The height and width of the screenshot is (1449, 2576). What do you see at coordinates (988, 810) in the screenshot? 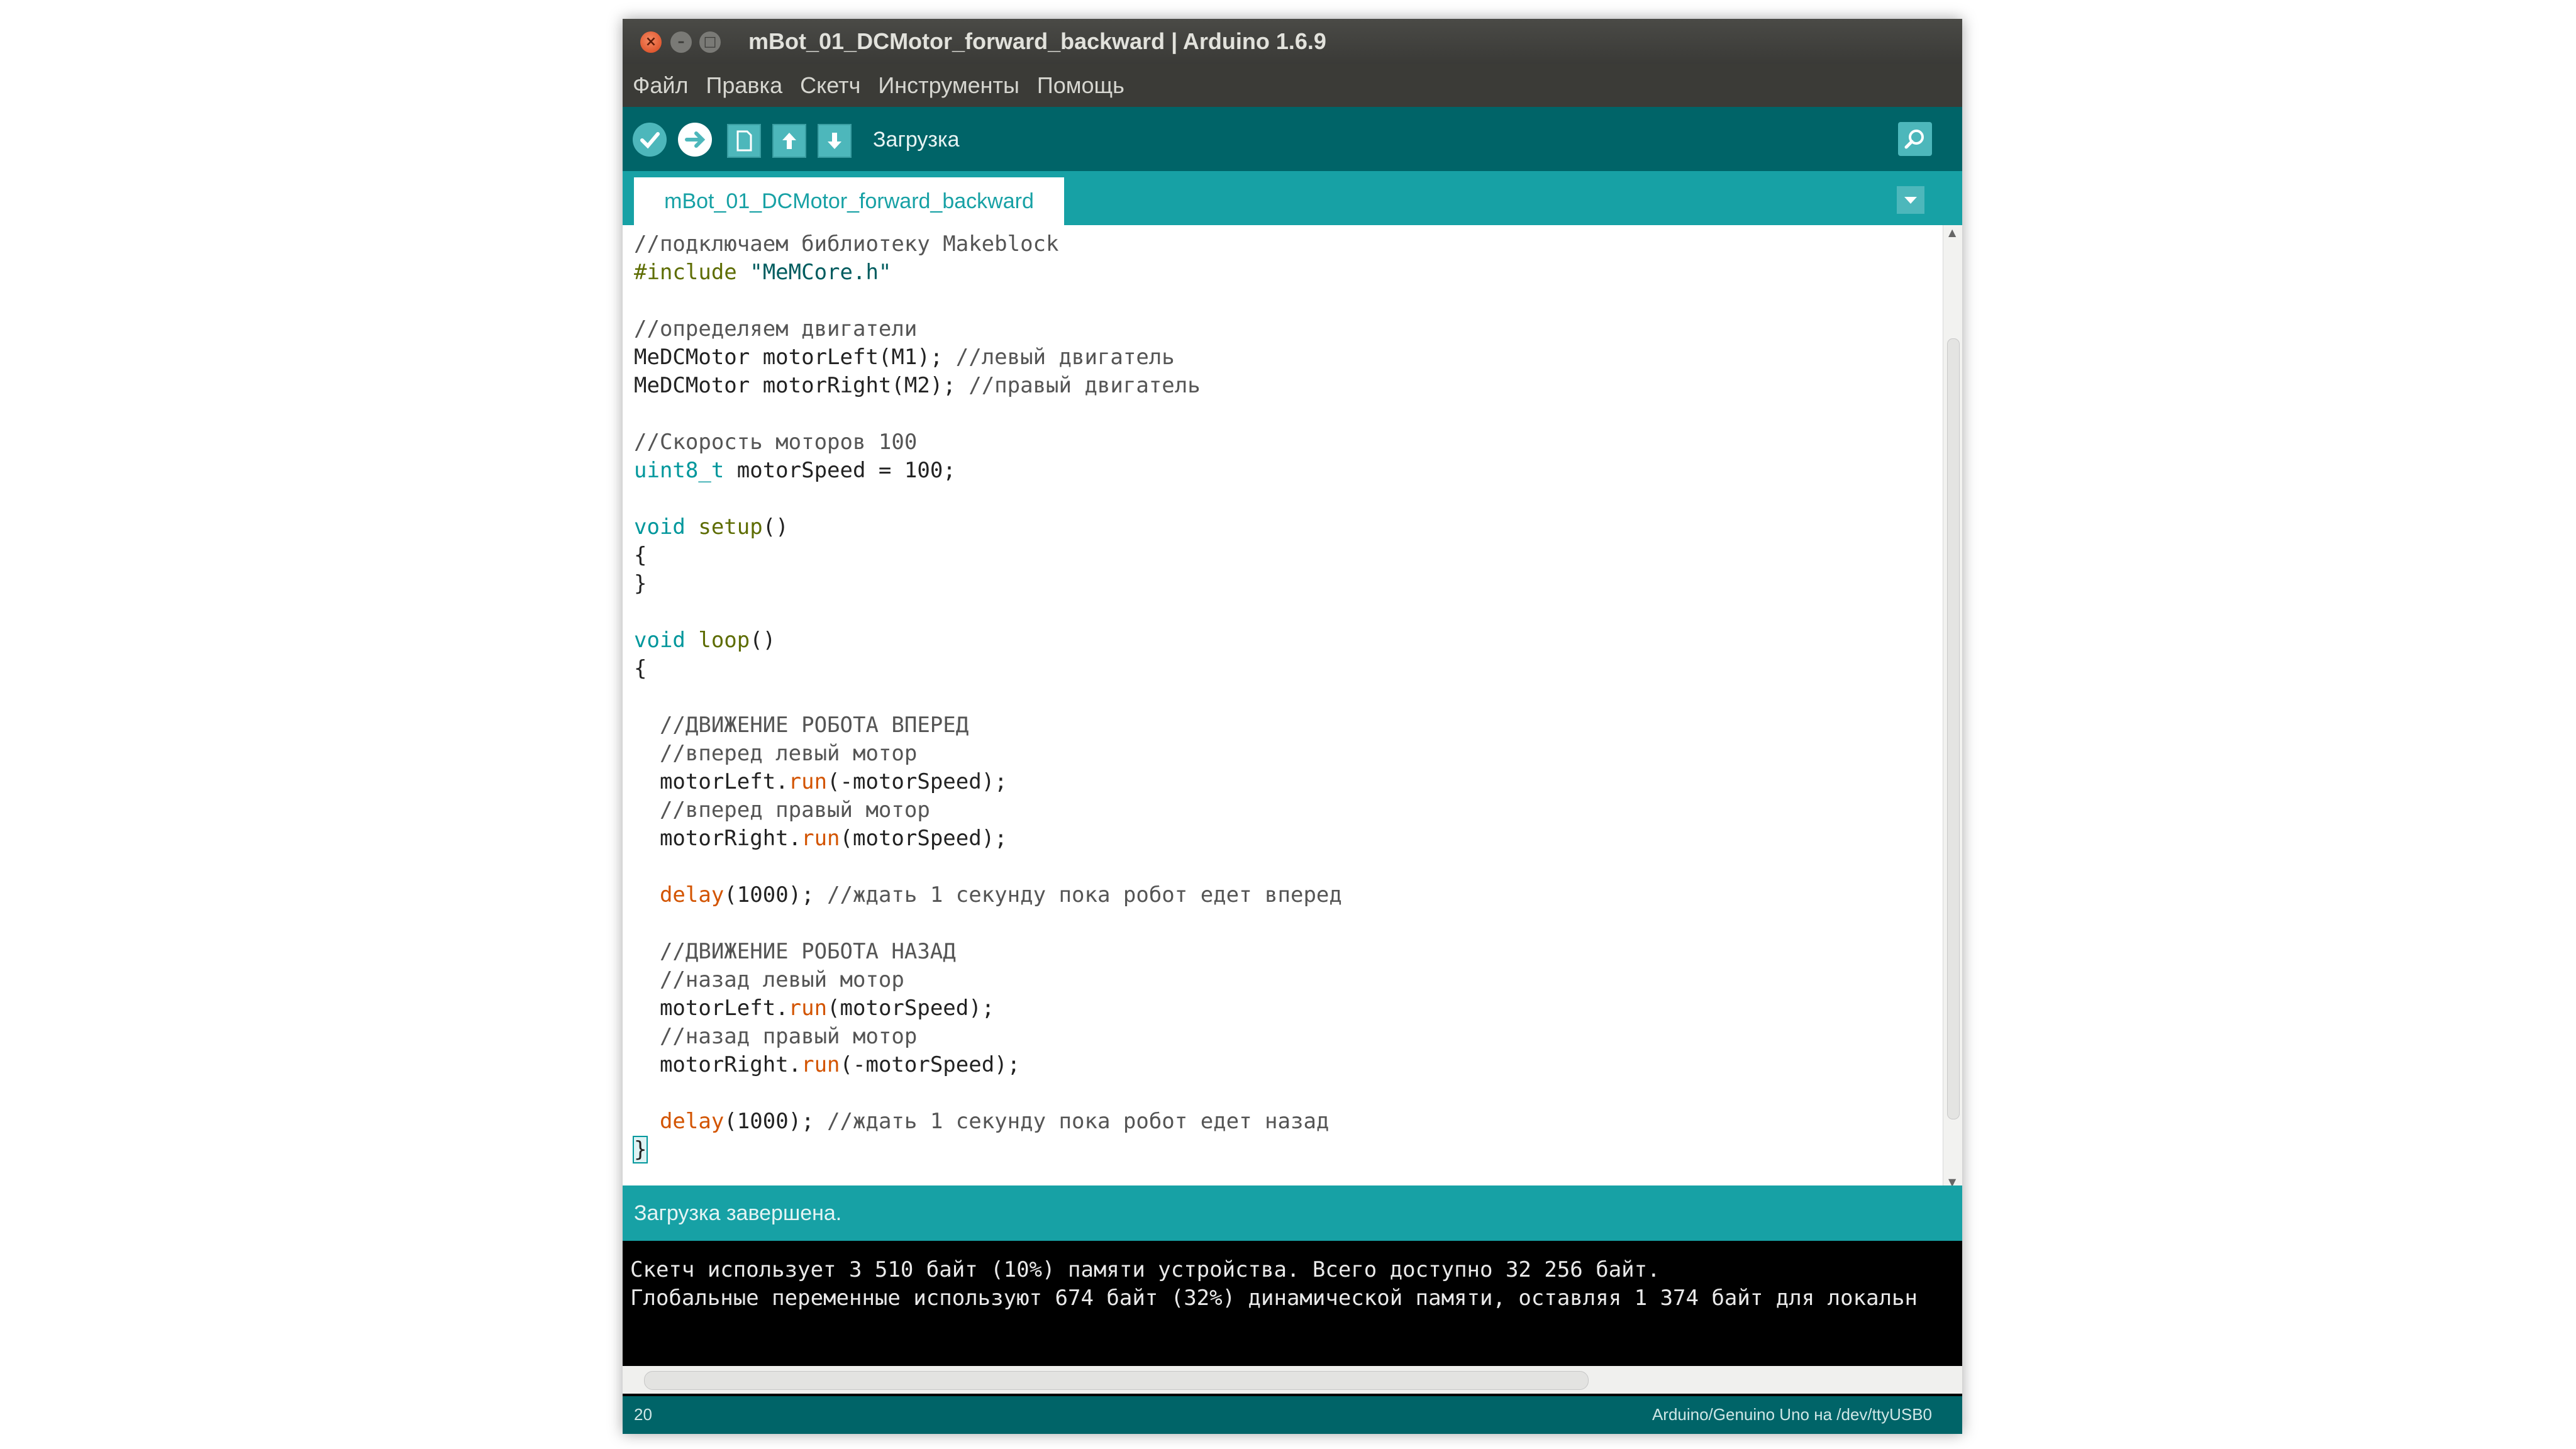
I see `code-line: //вперед правый мотор` at bounding box center [988, 810].